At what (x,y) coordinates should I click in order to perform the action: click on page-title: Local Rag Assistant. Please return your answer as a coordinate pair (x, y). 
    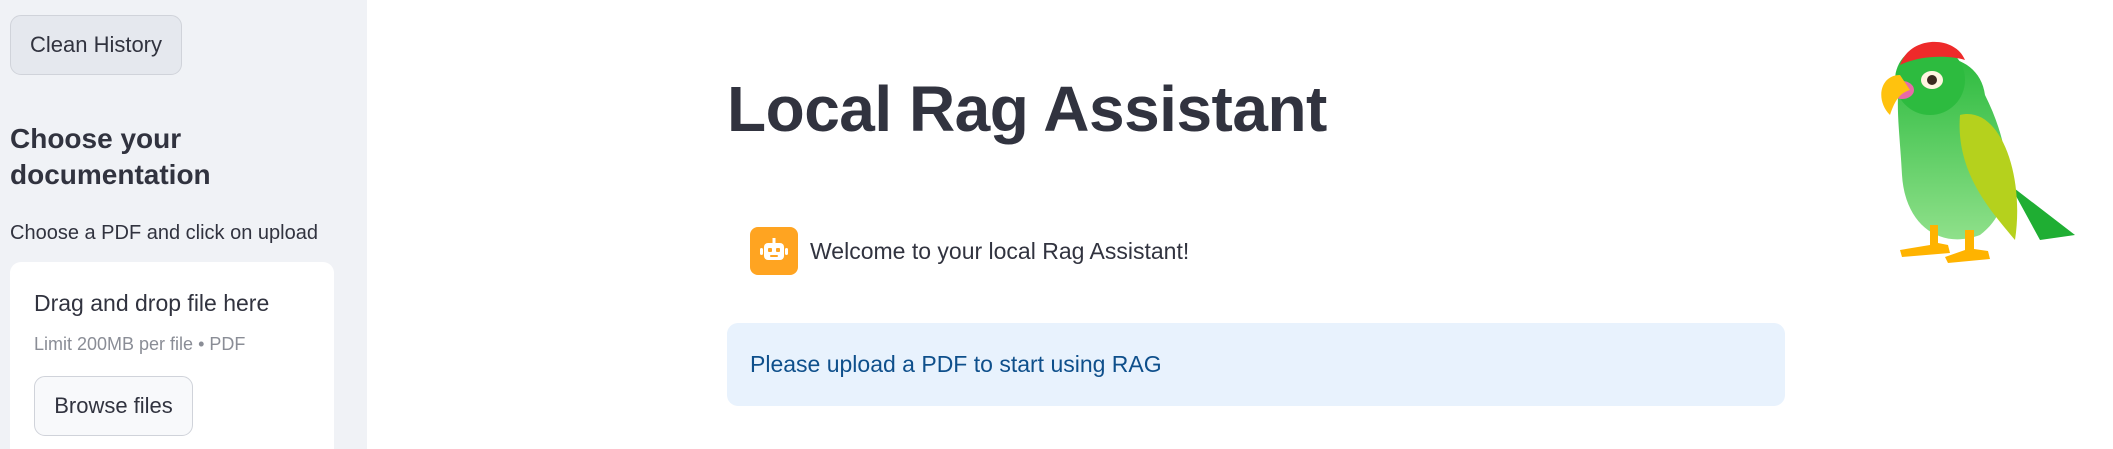
    Looking at the image, I should click on (1027, 109).